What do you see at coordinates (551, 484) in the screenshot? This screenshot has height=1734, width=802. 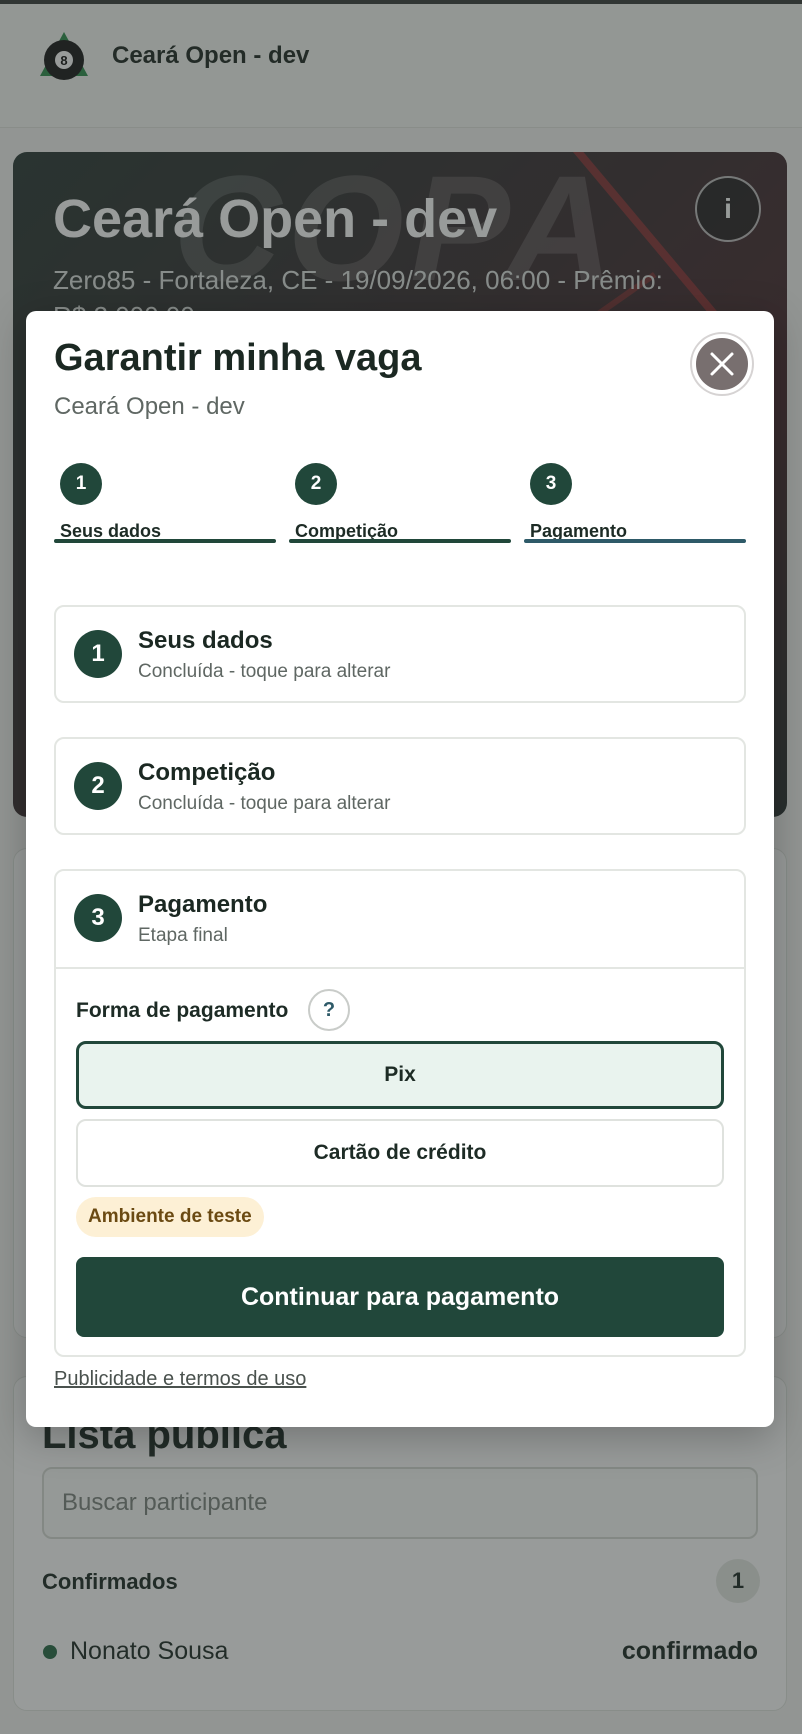 I see `step-number: 3` at bounding box center [551, 484].